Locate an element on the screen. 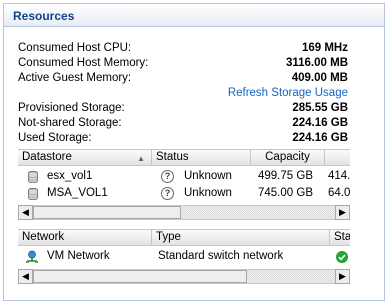 The width and height of the screenshot is (388, 304). datastore-table-header: Datastore ▲ Status Capacity is located at coordinates (184, 157).